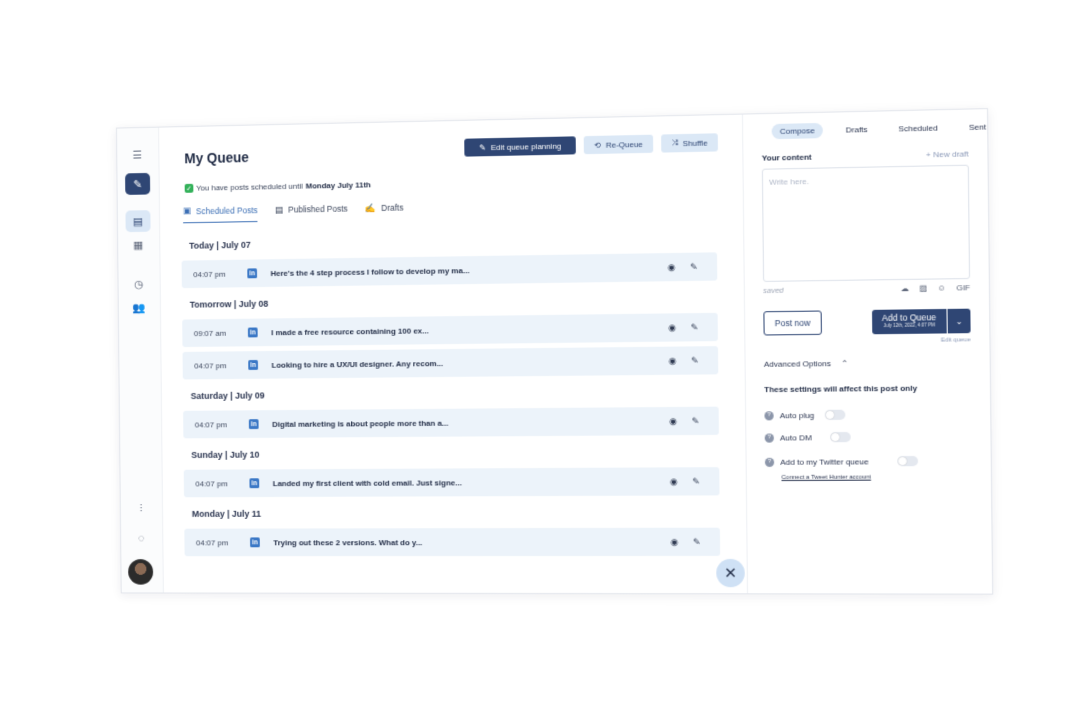  What do you see at coordinates (227, 395) in the screenshot?
I see `day-heading: Saturday | July 09` at bounding box center [227, 395].